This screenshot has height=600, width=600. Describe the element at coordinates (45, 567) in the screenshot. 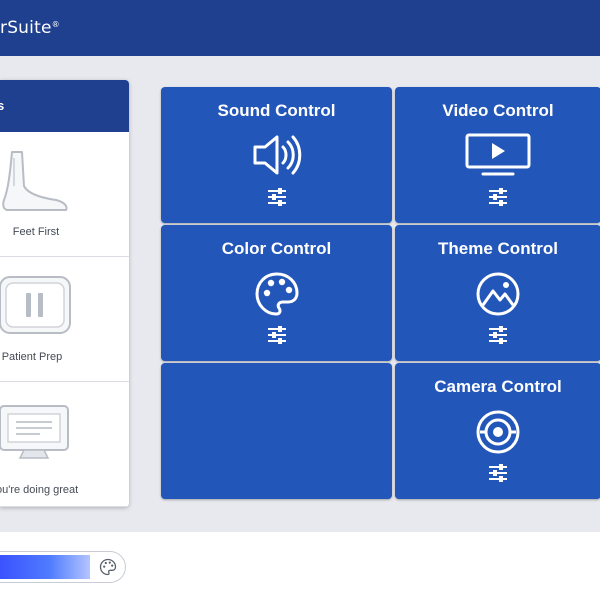

I see `color-gradient-swatch` at that location.